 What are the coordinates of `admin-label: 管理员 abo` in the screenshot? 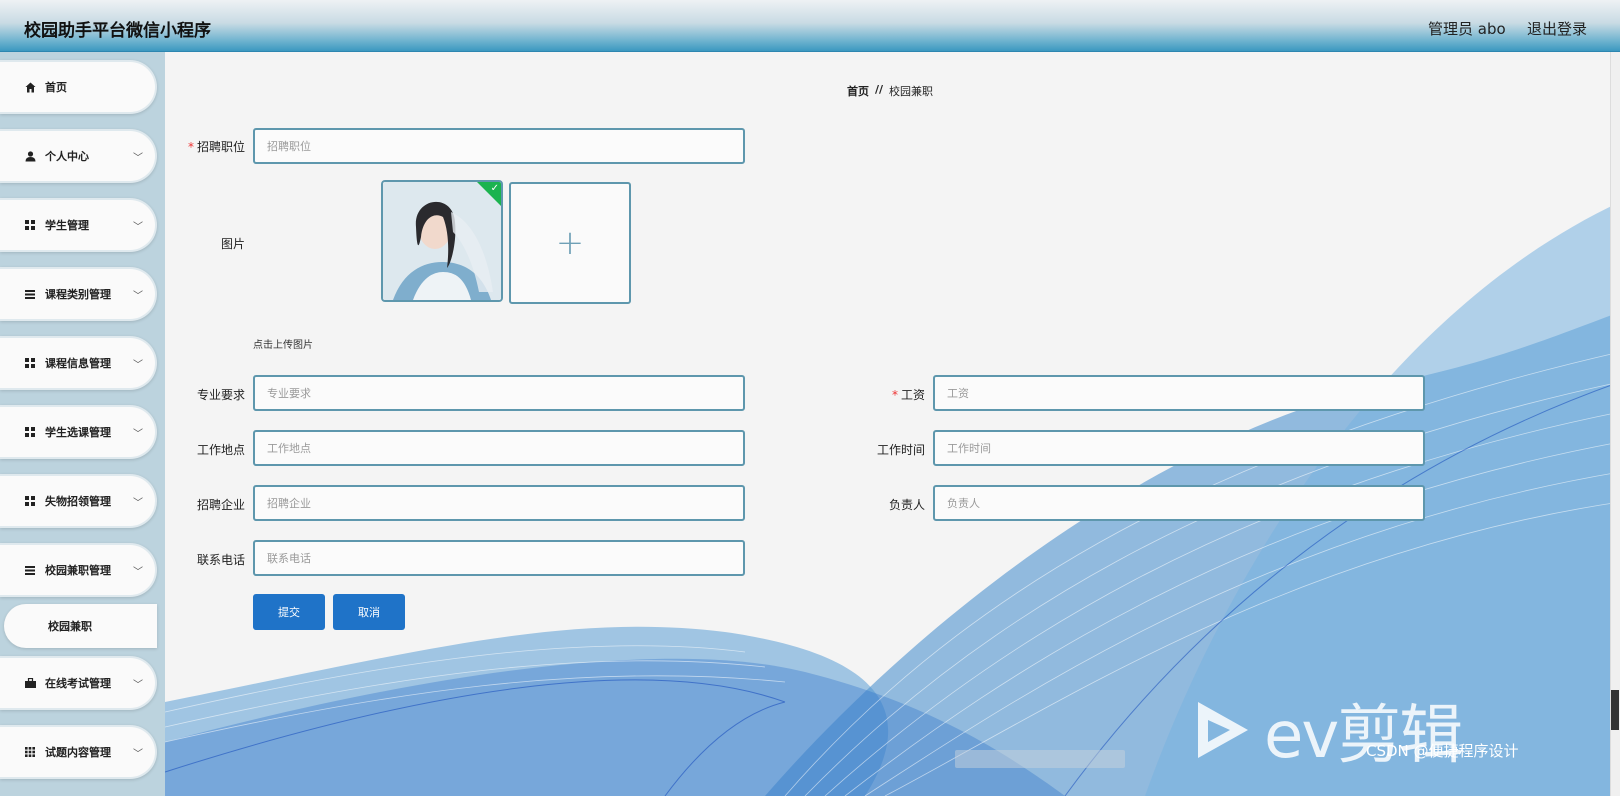 It's located at (1467, 29).